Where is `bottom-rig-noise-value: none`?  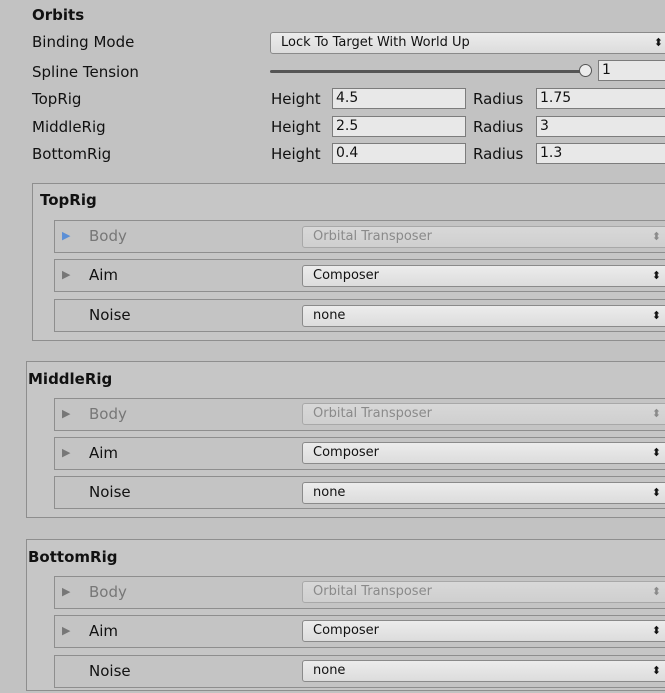 bottom-rig-noise-value: none is located at coordinates (329, 670).